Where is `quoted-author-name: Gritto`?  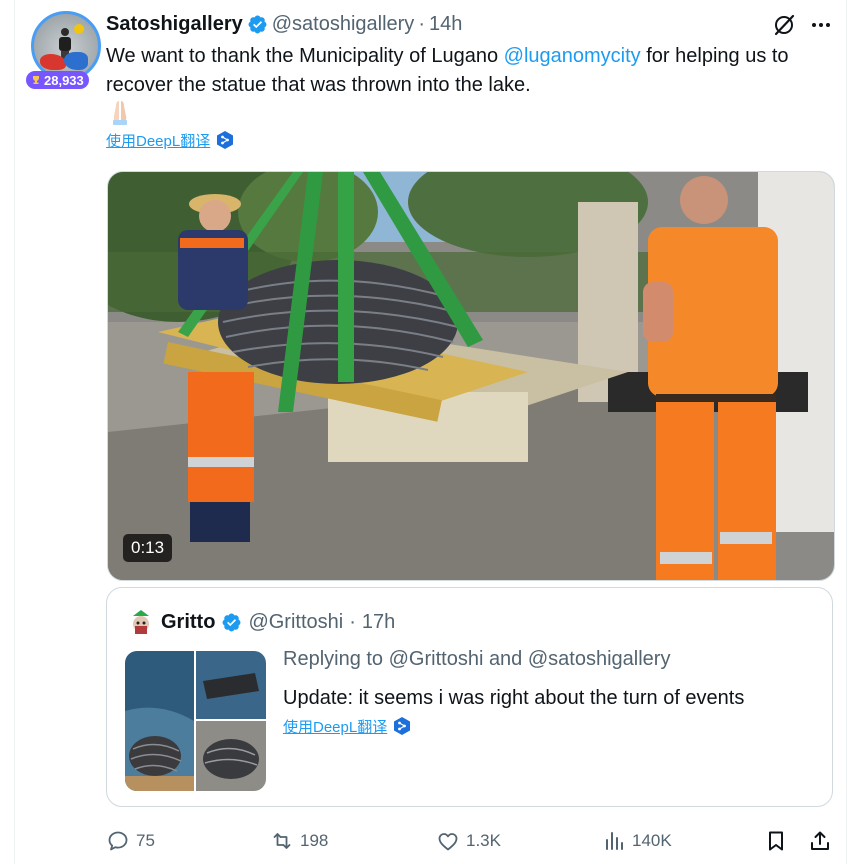
quoted-author-name: Gritto is located at coordinates (188, 621).